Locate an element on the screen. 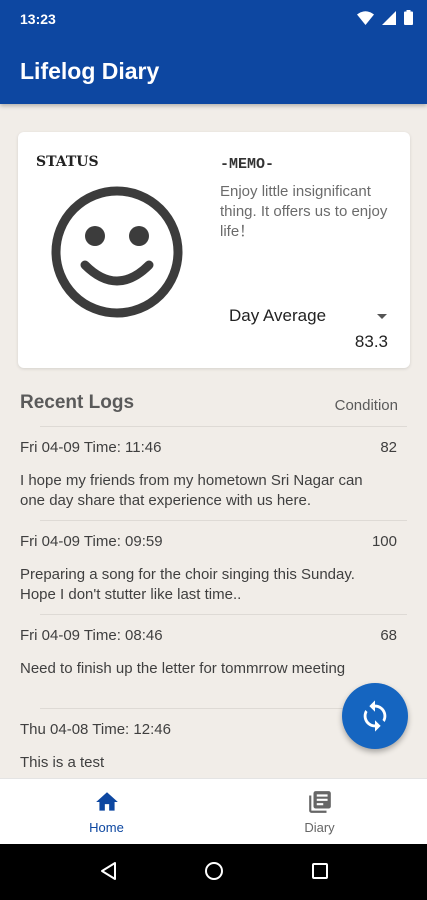 The width and height of the screenshot is (427, 900). home-icon is located at coordinates (106, 801).